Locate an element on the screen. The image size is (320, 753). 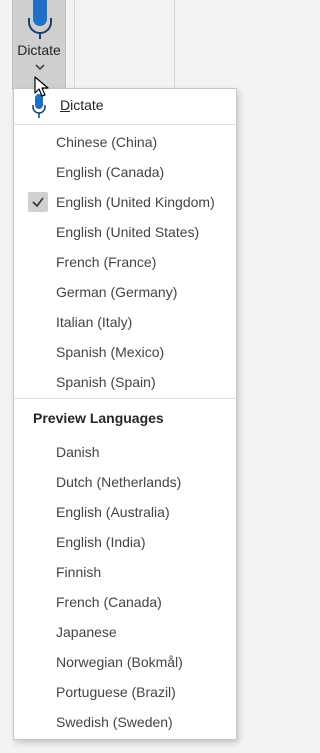
menu-item-language: Spanish (Spain) is located at coordinates (125, 383).